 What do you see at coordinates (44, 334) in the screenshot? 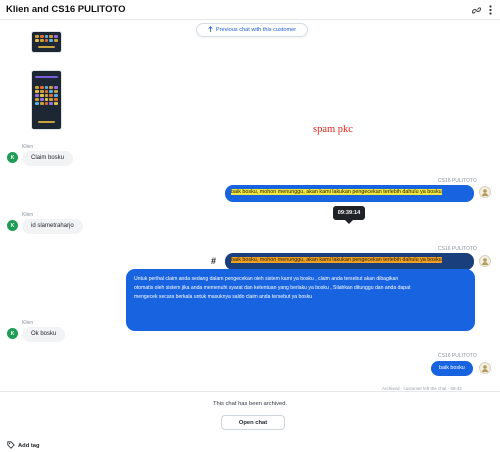
I see `message-bubble: Ok bosku` at bounding box center [44, 334].